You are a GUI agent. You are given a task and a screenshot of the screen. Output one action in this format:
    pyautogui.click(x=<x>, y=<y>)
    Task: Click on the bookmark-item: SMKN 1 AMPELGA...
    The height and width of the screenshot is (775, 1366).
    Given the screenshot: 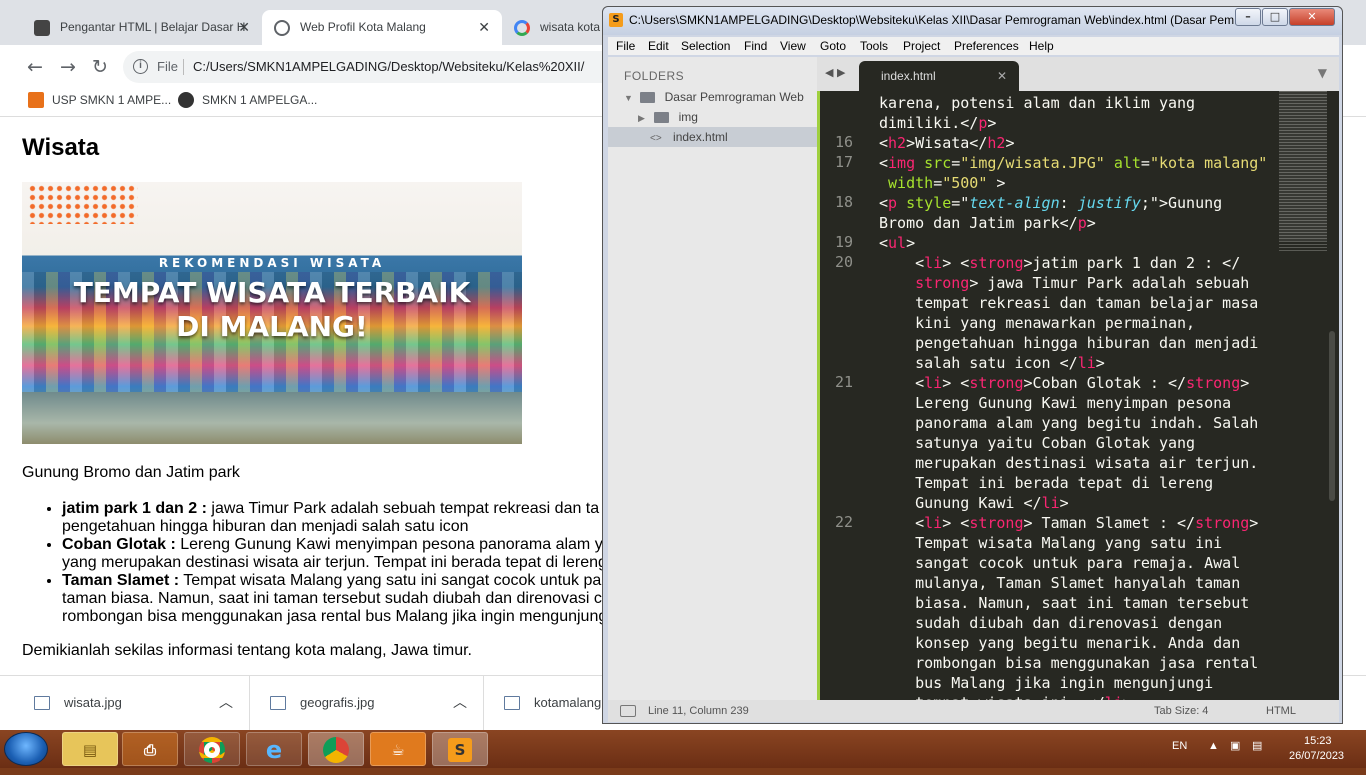 What is the action you would take?
    pyautogui.click(x=246, y=100)
    